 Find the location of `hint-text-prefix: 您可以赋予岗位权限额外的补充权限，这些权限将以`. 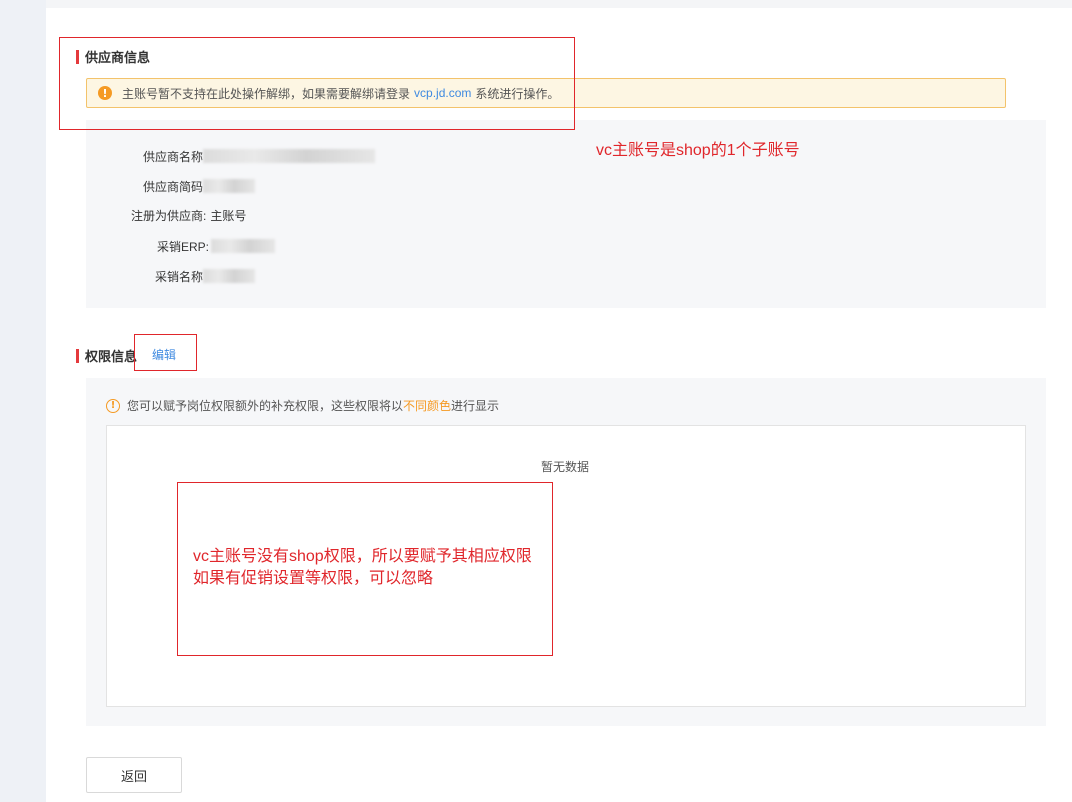

hint-text-prefix: 您可以赋予岗位权限额外的补充权限，这些权限将以 is located at coordinates (265, 406).